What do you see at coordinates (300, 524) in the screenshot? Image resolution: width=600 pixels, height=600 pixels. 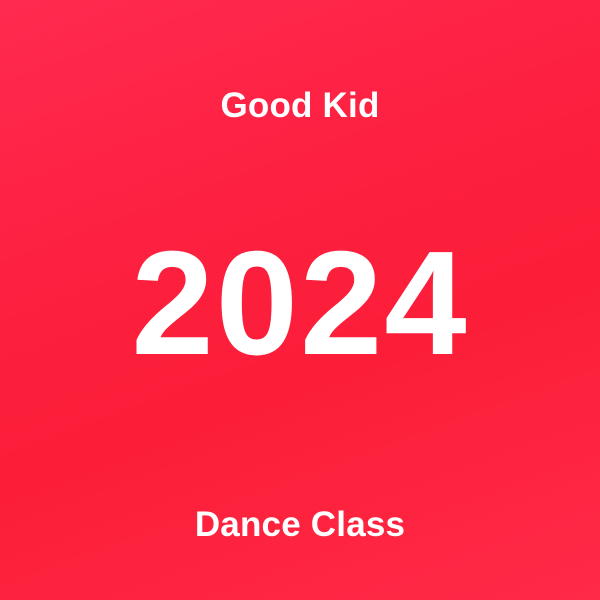 I see `release-title: Dance Class` at bounding box center [300, 524].